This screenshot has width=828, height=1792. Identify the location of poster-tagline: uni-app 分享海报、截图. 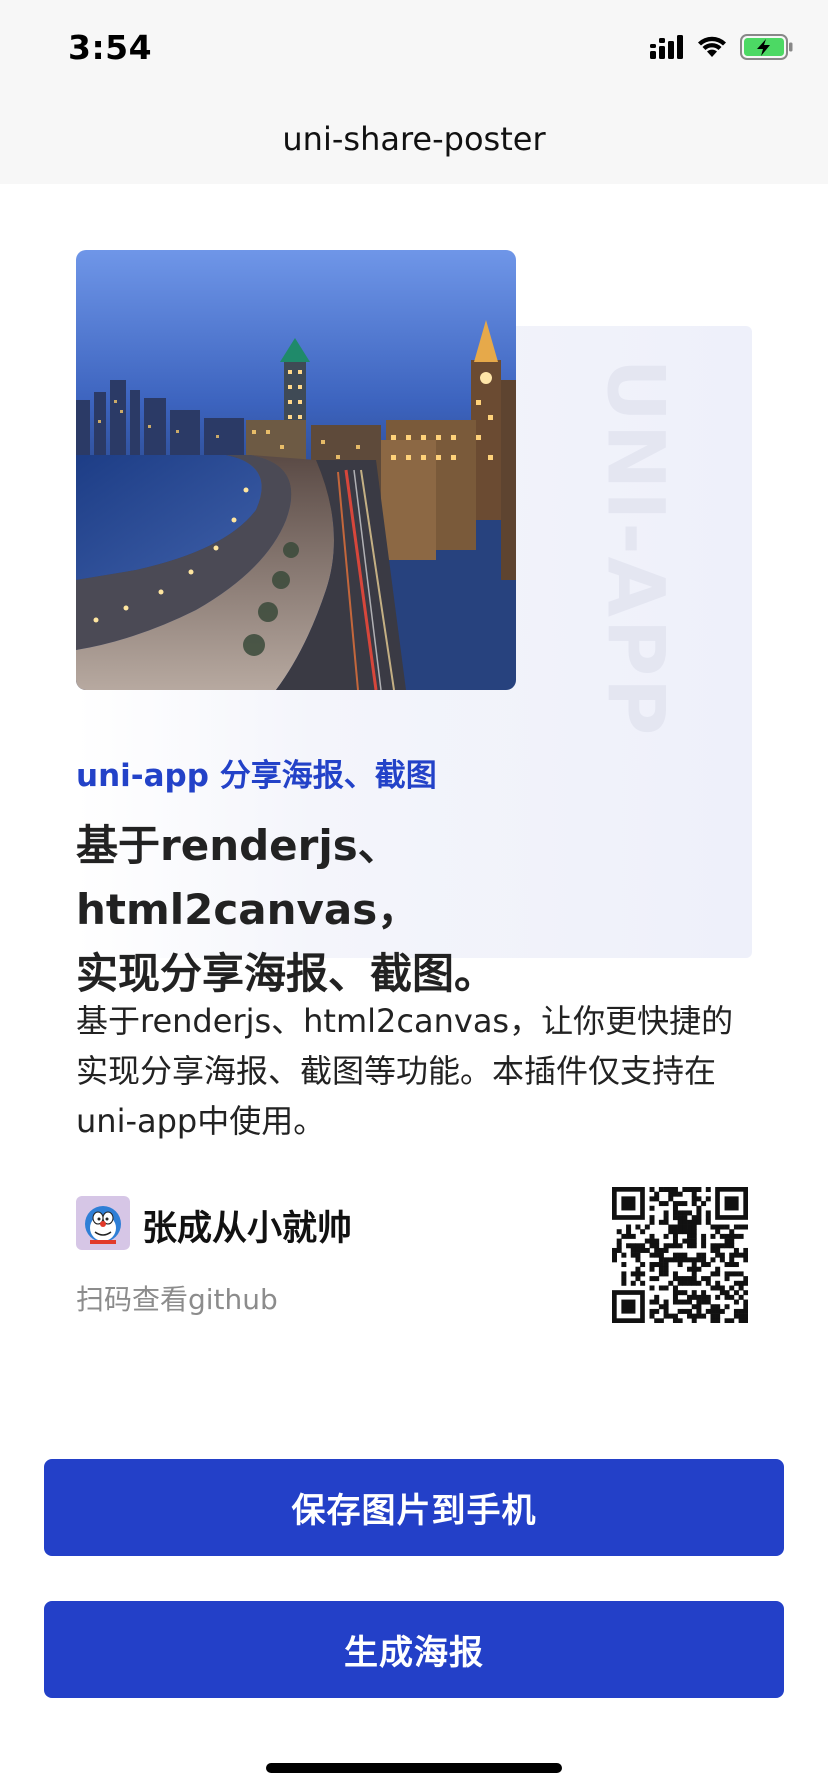
(256, 776).